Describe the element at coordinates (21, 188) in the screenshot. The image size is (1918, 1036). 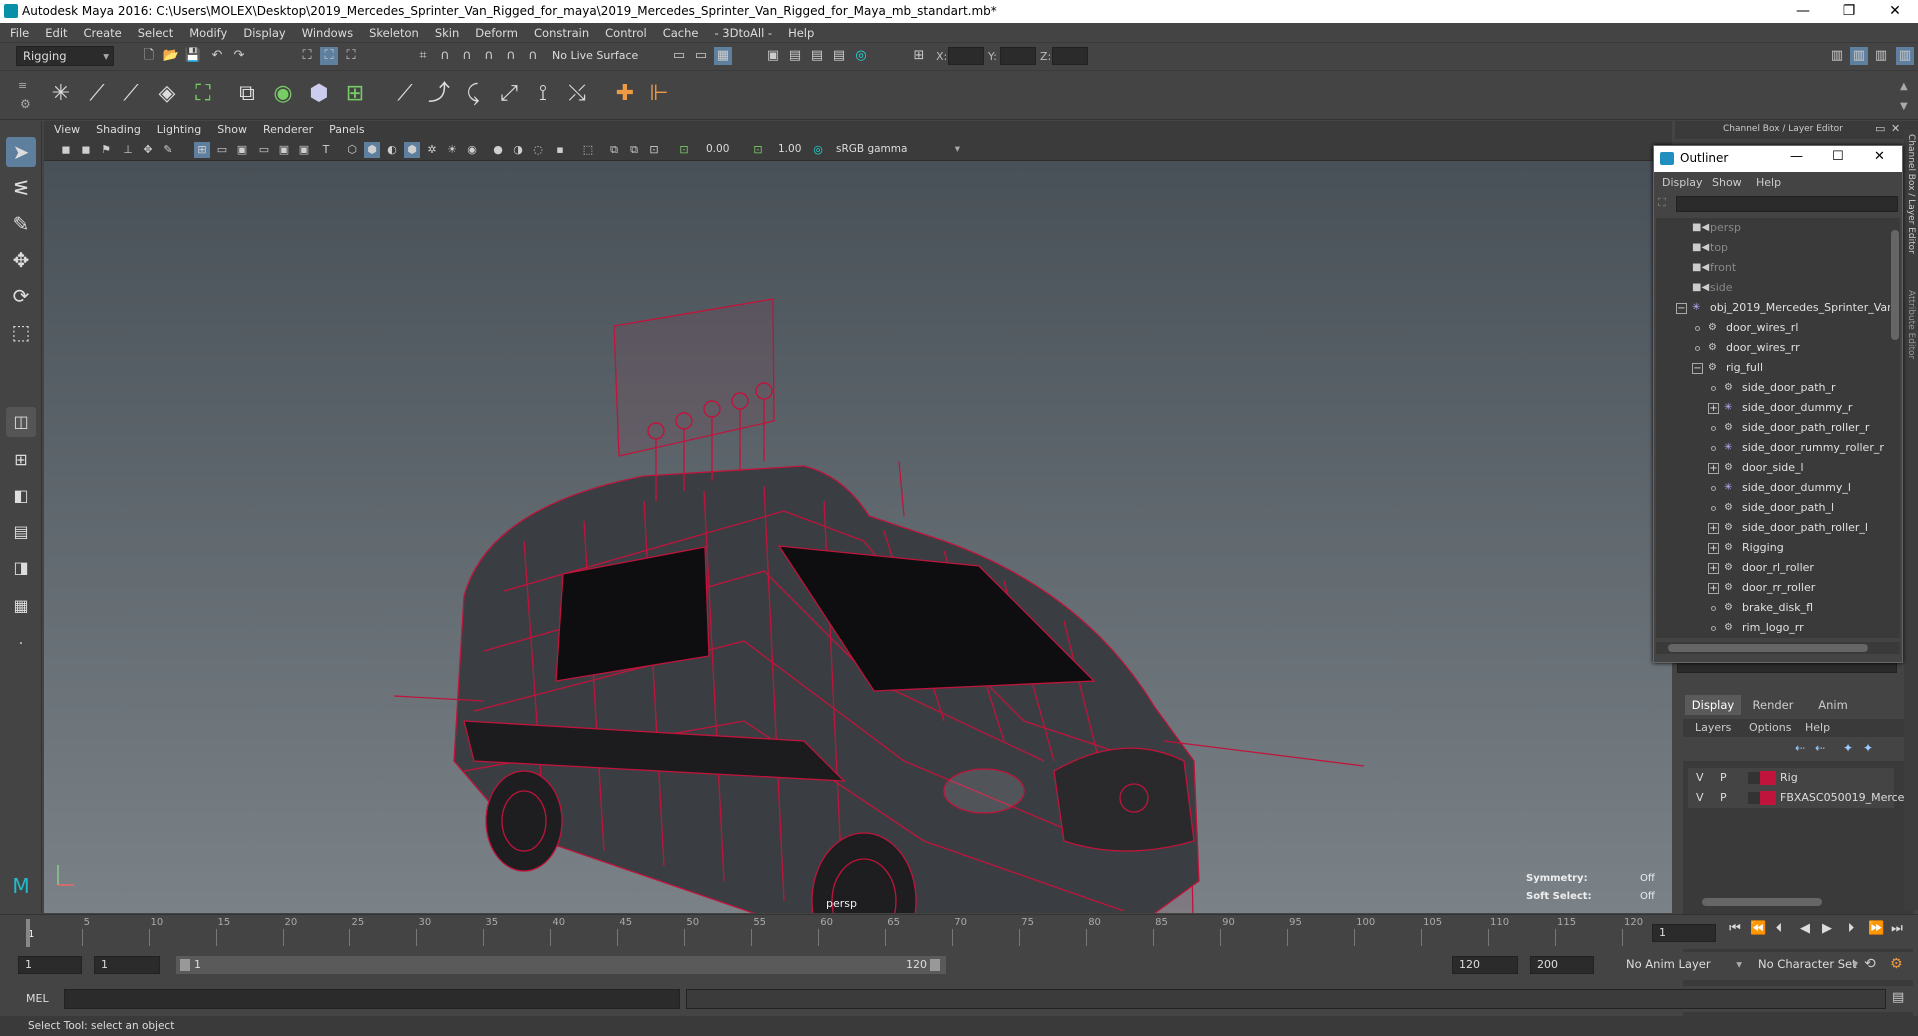
I see `lasso-tool-icon: ᓬ` at that location.